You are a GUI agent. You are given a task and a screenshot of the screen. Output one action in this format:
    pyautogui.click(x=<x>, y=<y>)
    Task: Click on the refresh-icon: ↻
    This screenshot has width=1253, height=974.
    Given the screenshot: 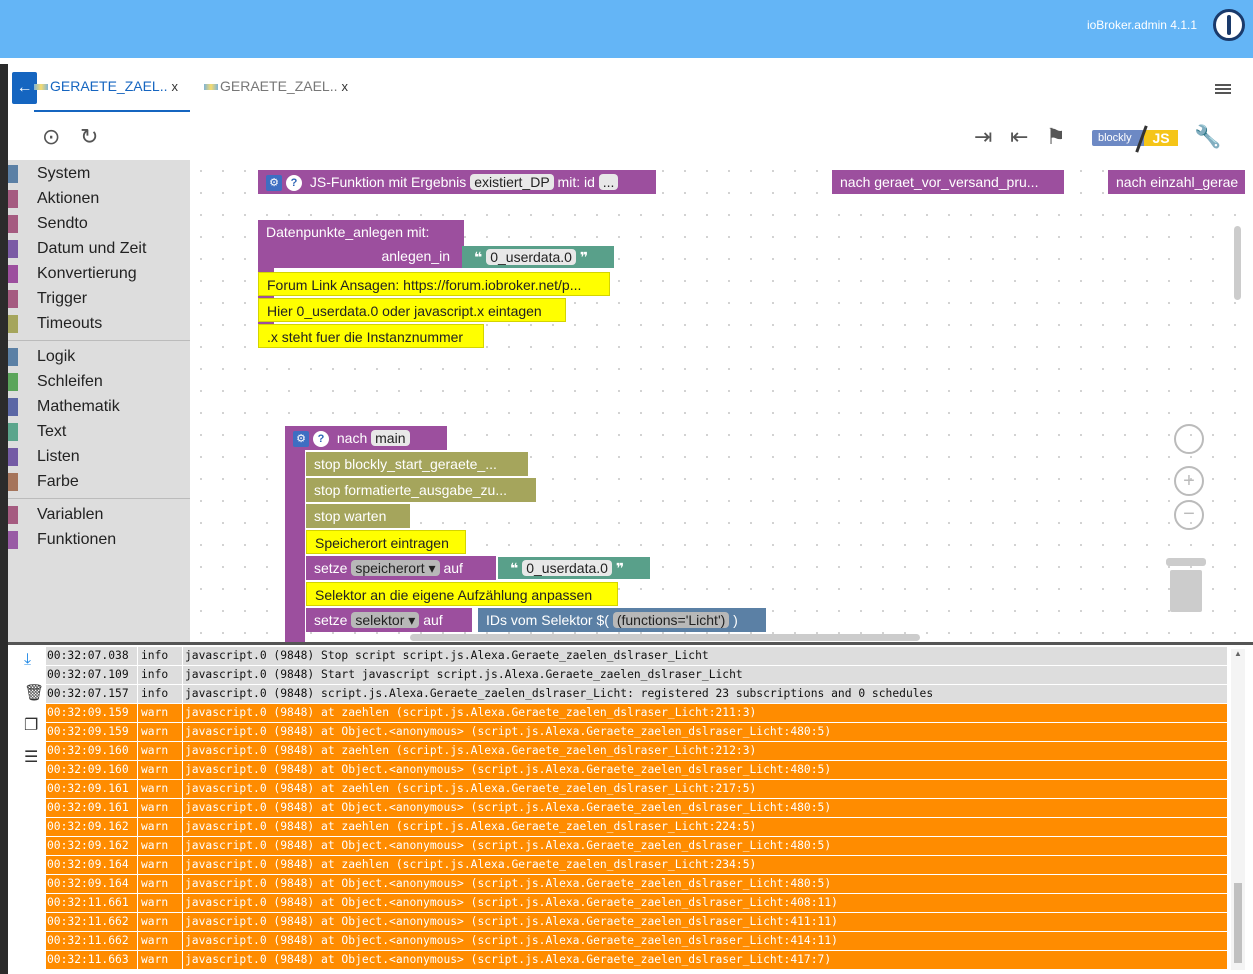 What is the action you would take?
    pyautogui.click(x=89, y=137)
    